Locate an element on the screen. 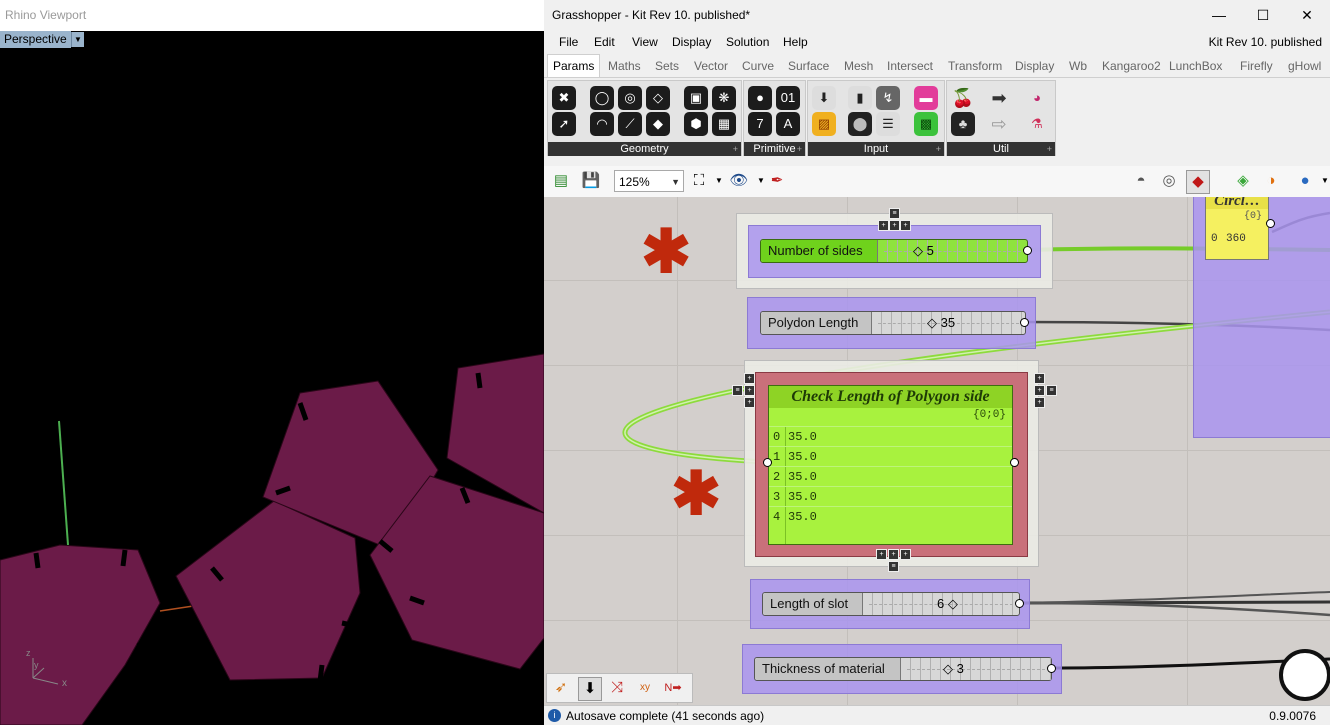 This screenshot has height=725, width=1330. line-param-icon: ⟋ is located at coordinates (630, 124).